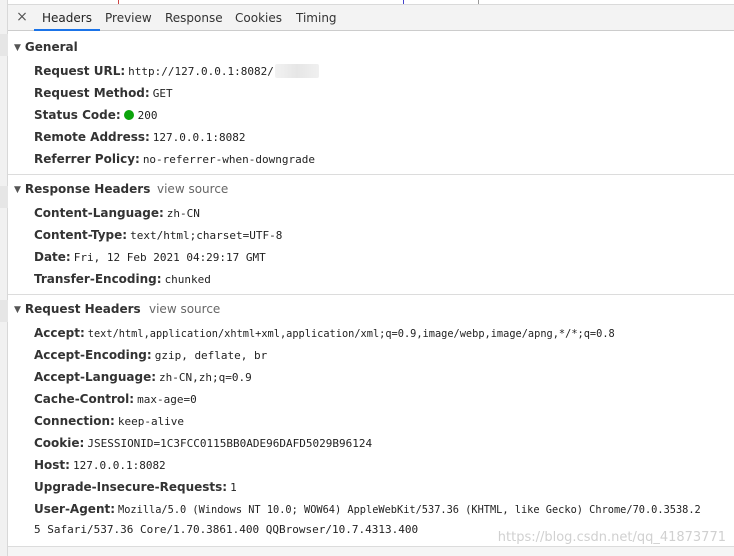 This screenshot has width=734, height=556. Describe the element at coordinates (151, 421) in the screenshot. I see `header-value: keep-alive` at that location.